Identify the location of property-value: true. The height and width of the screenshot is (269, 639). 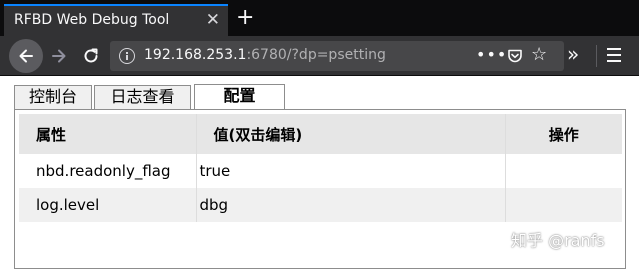
(351, 171).